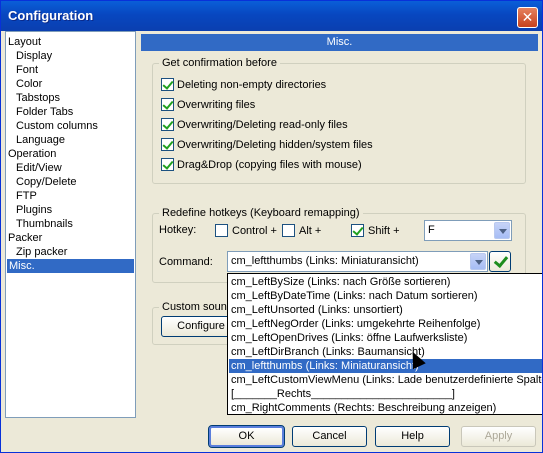  Describe the element at coordinates (197, 307) in the screenshot. I see `sound-group-title: Custom sound` at that location.